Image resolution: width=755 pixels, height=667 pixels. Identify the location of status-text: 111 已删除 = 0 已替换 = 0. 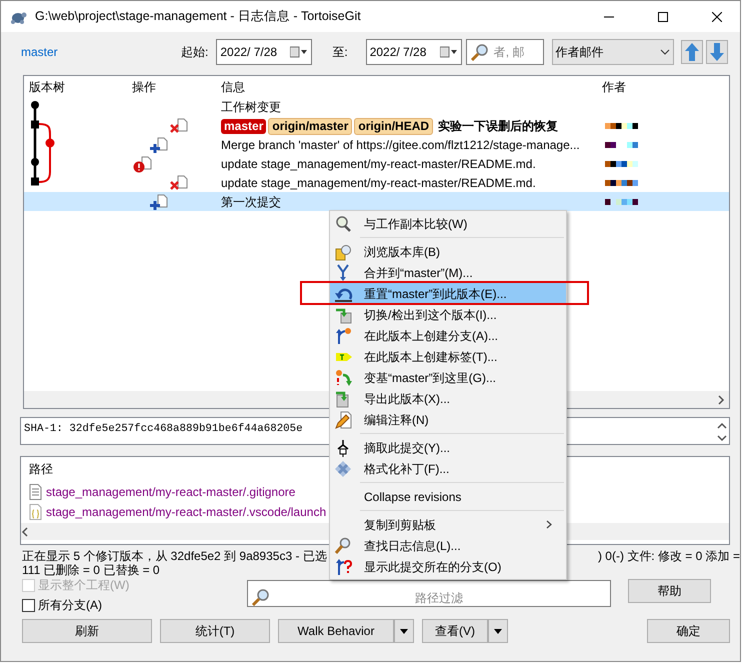
(91, 570).